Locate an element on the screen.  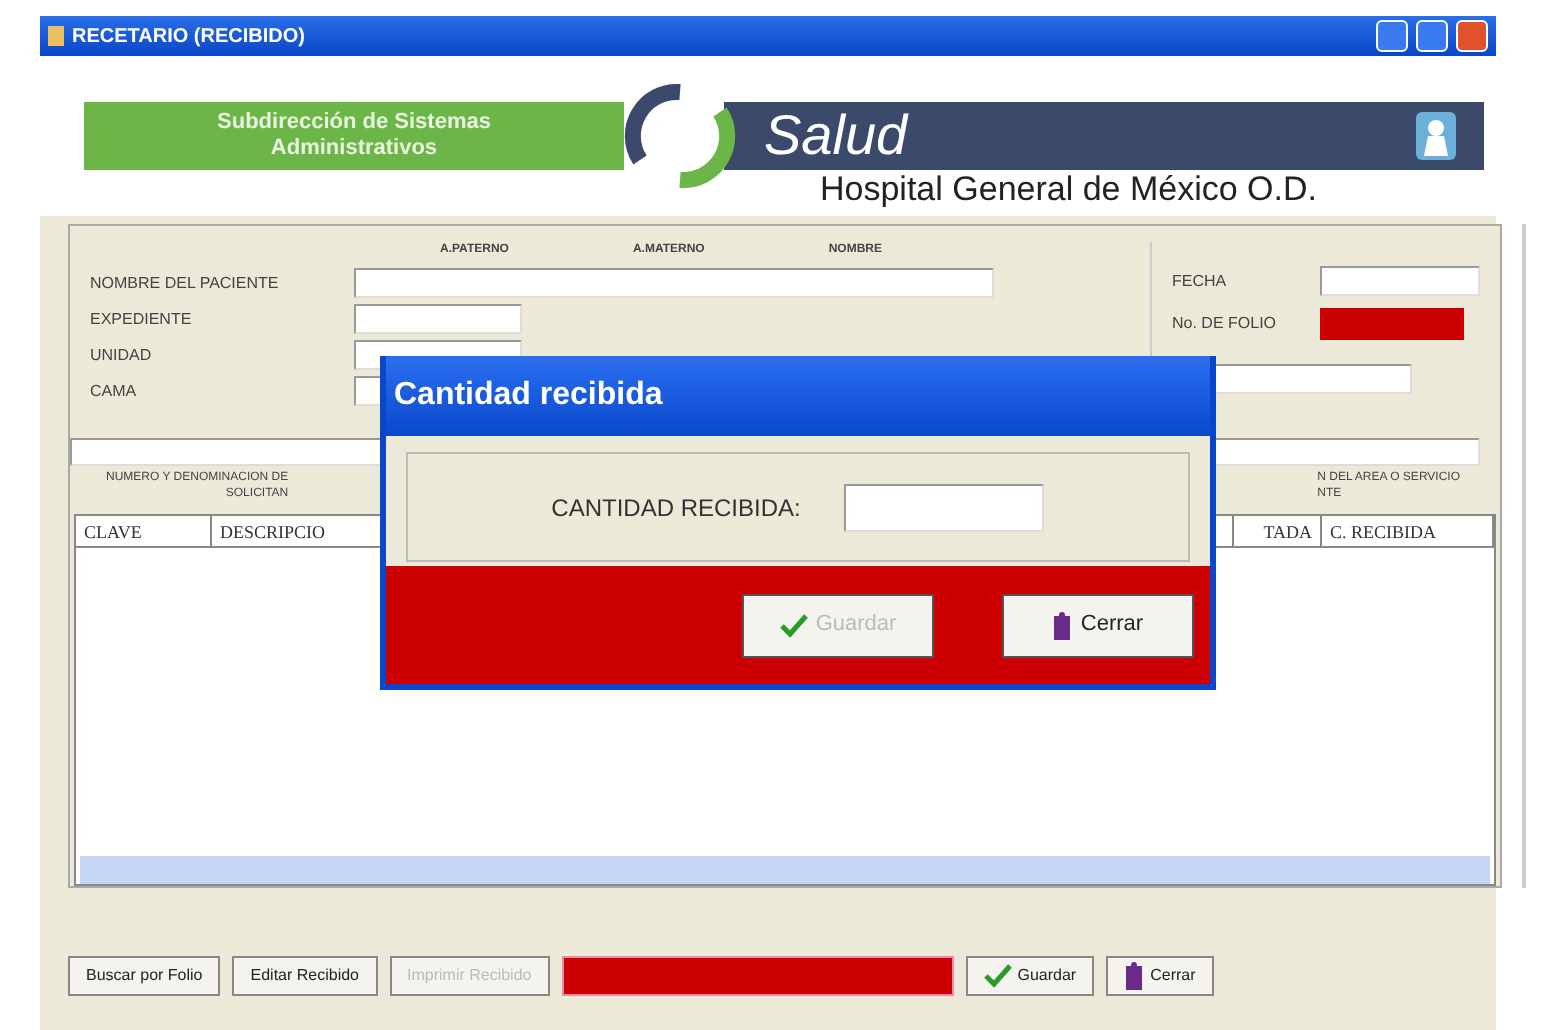
field-label: NOMBRE DEL PACIENTE is located at coordinates (185, 283).